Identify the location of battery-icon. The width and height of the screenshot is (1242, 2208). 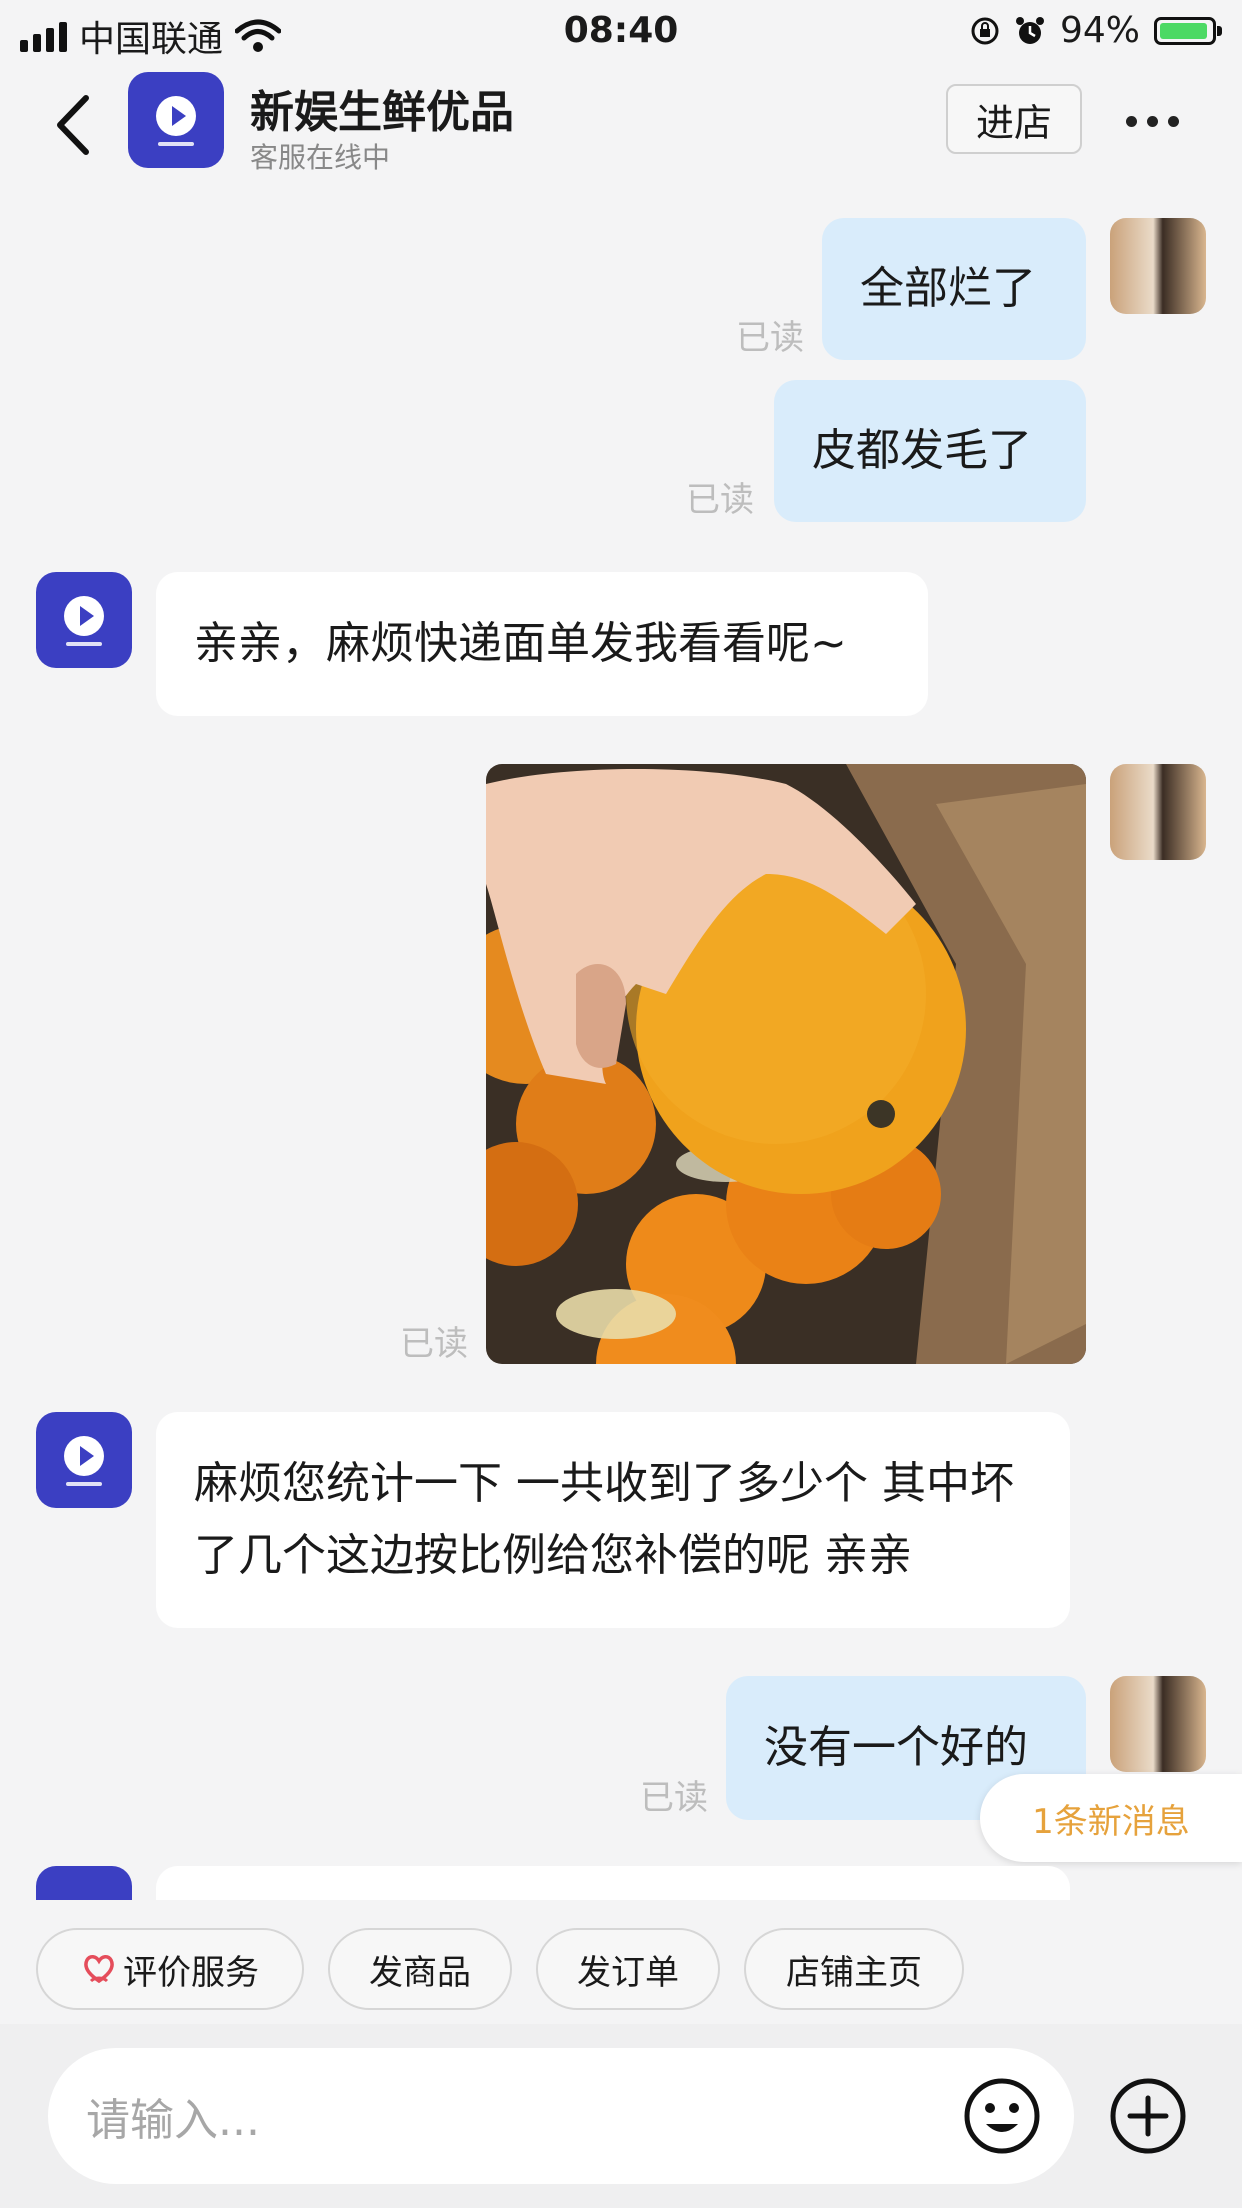
(1188, 30).